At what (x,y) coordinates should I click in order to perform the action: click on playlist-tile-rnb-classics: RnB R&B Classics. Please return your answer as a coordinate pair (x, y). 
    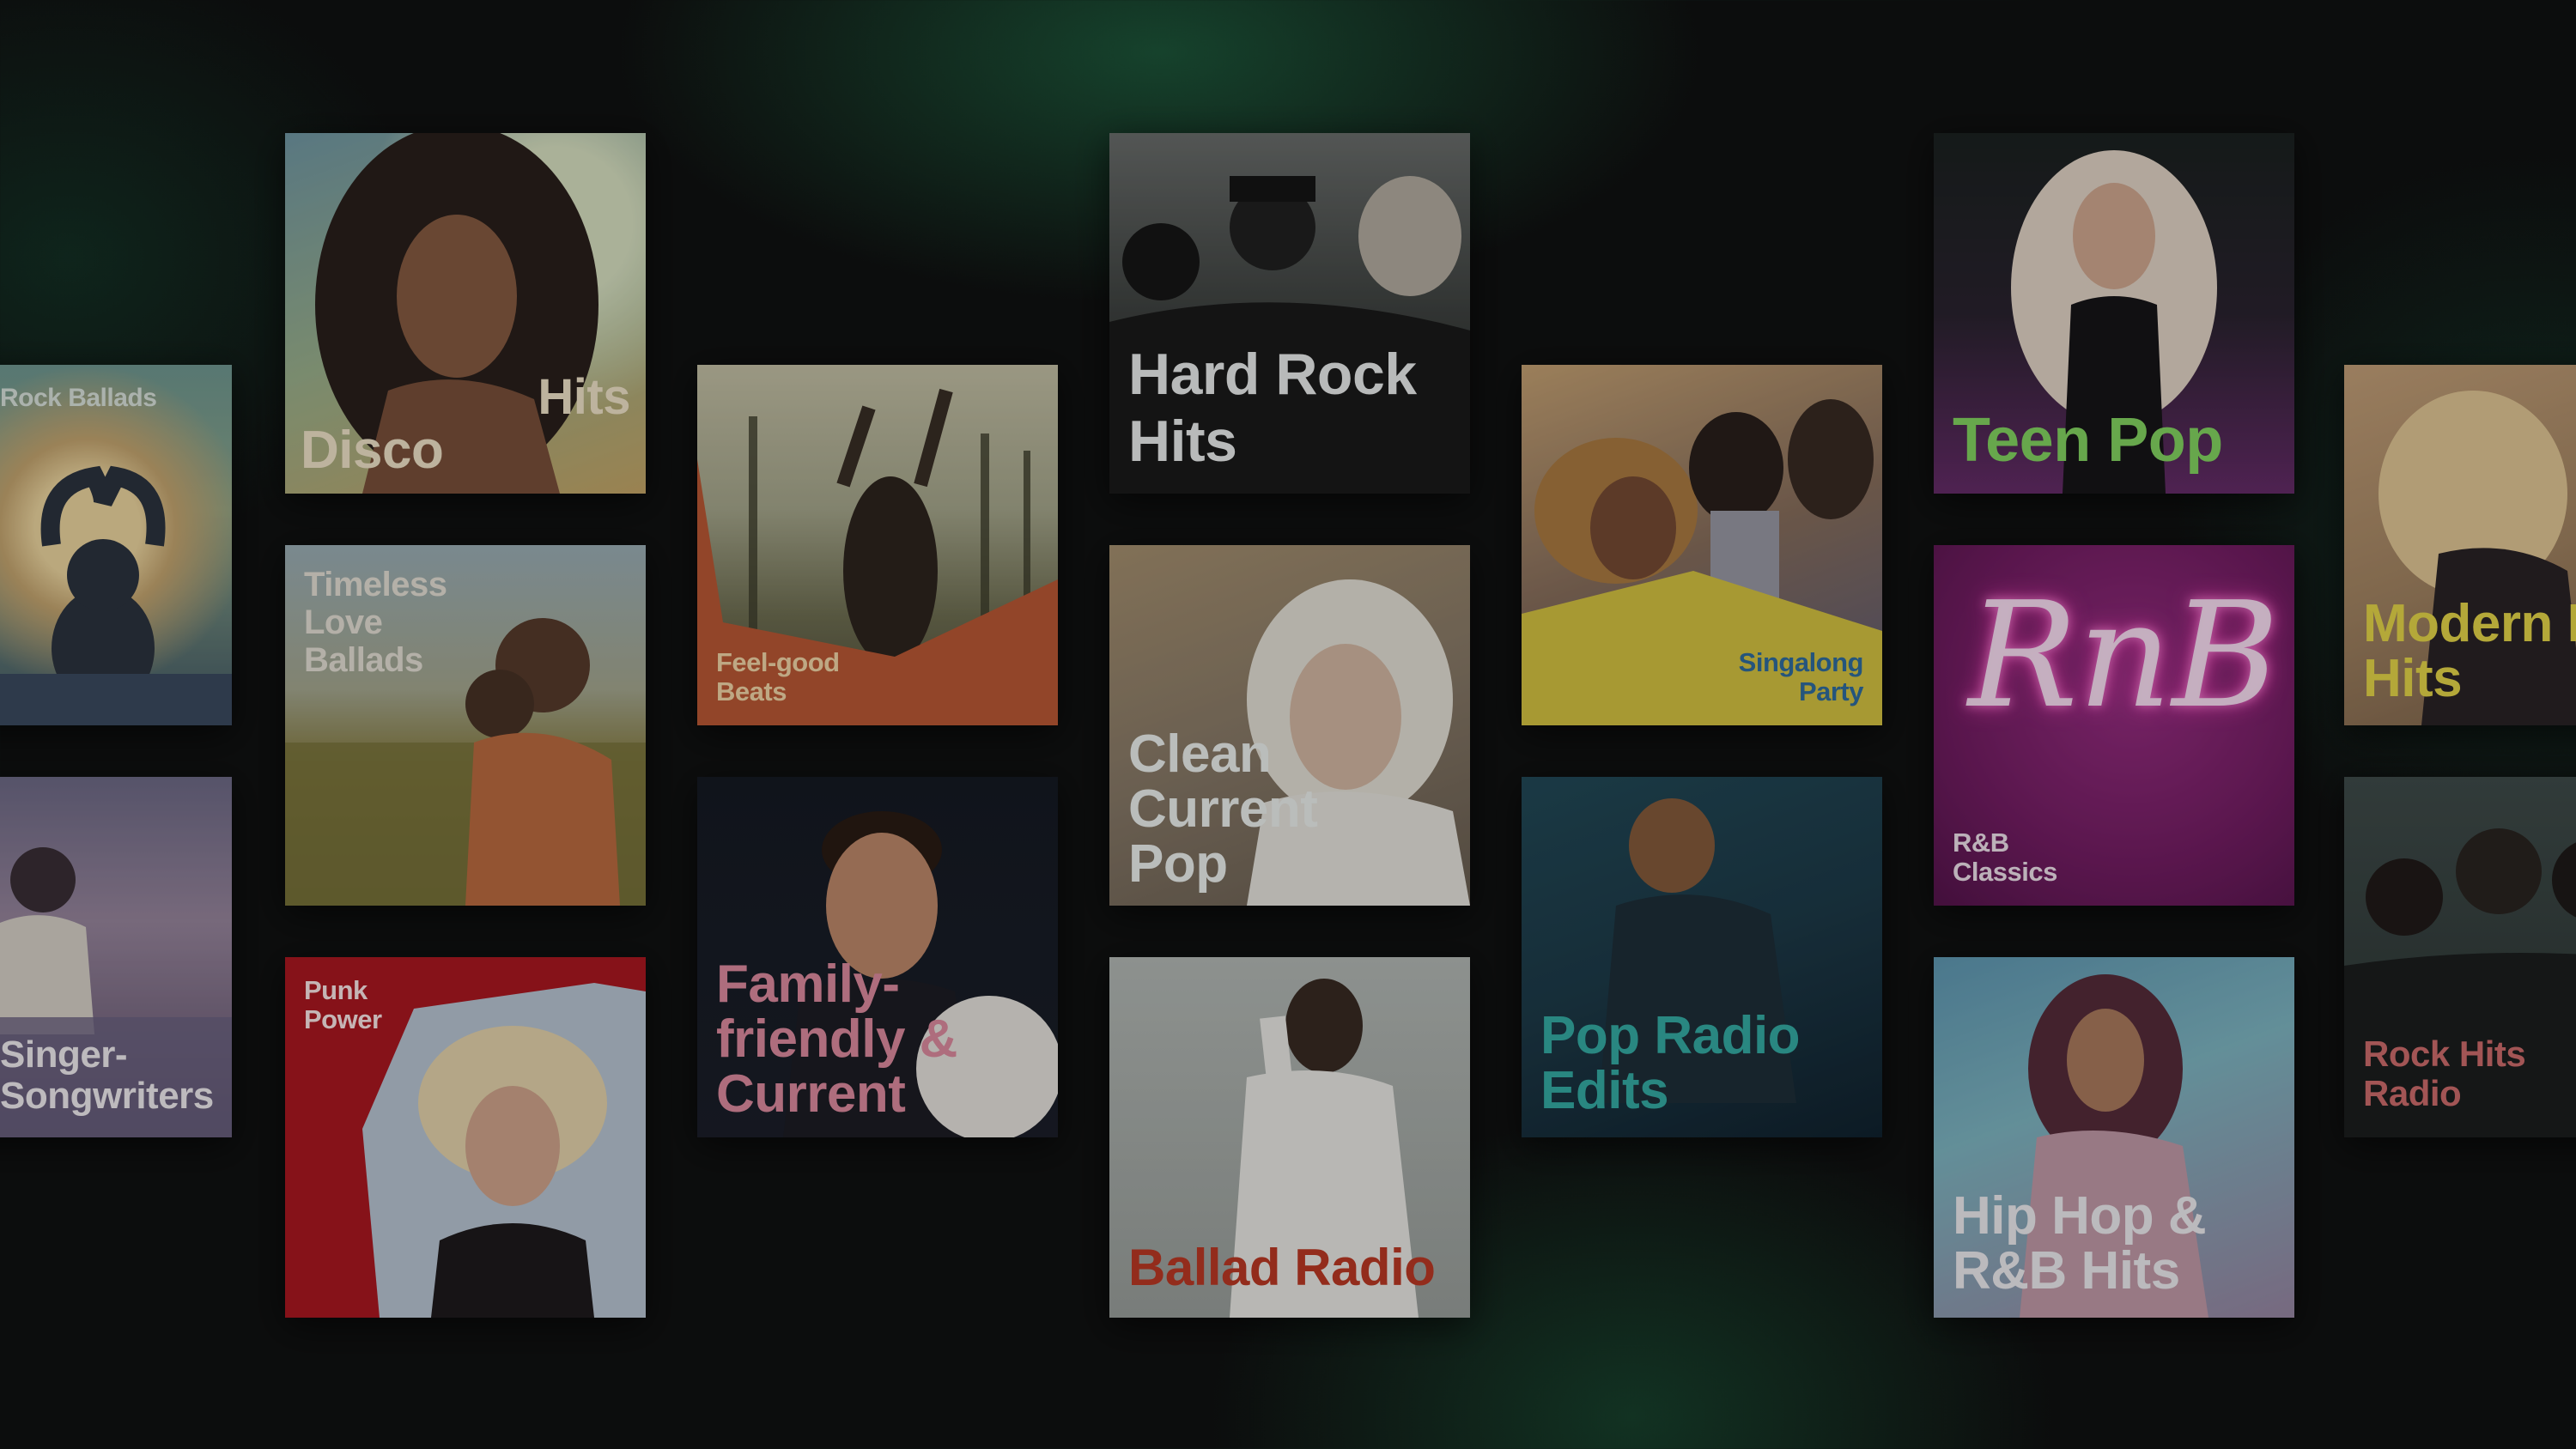
    Looking at the image, I should click on (2114, 725).